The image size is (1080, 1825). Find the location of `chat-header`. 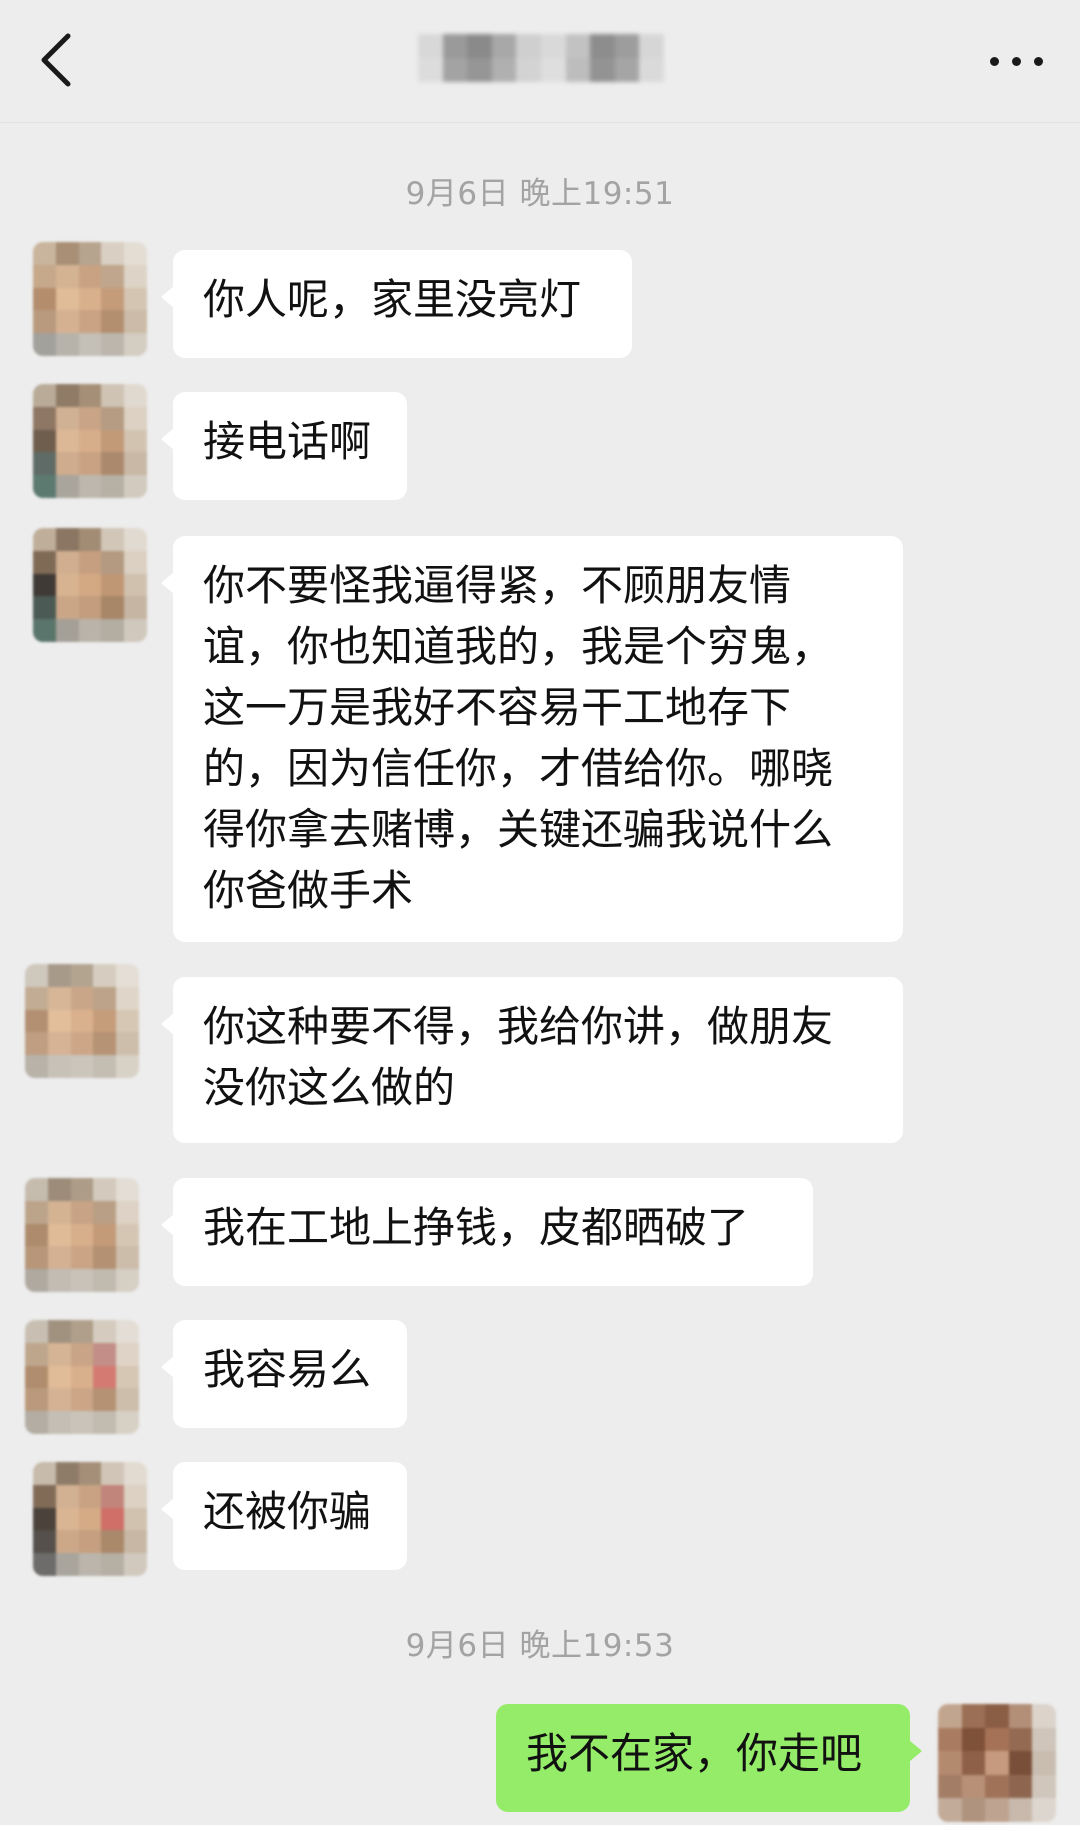

chat-header is located at coordinates (540, 61).